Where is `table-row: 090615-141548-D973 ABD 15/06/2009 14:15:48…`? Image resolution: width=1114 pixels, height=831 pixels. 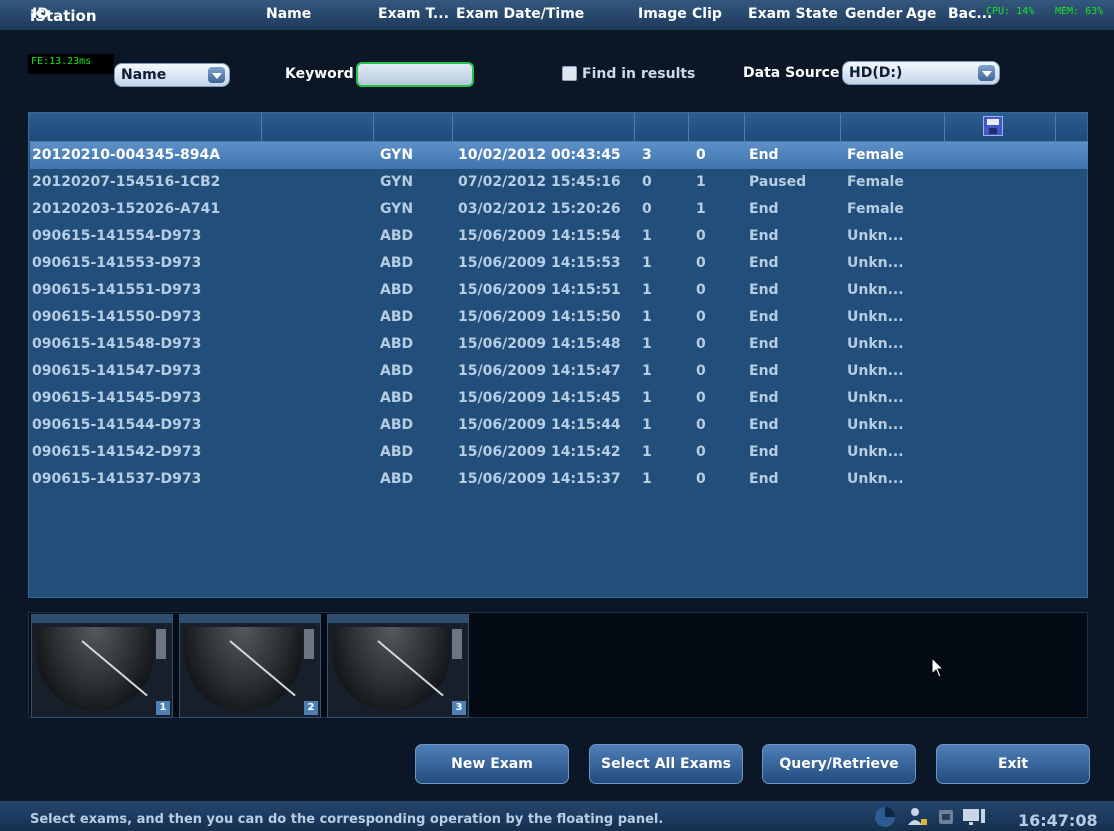 table-row: 090615-141548-D973 ABD 15/06/2009 14:15:48… is located at coordinates (559, 344).